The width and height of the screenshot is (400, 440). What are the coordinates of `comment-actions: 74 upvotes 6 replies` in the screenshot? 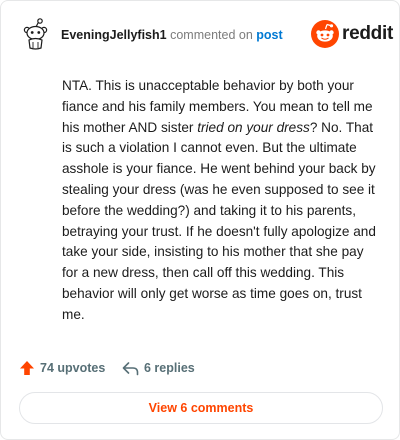 It's located at (169, 368).